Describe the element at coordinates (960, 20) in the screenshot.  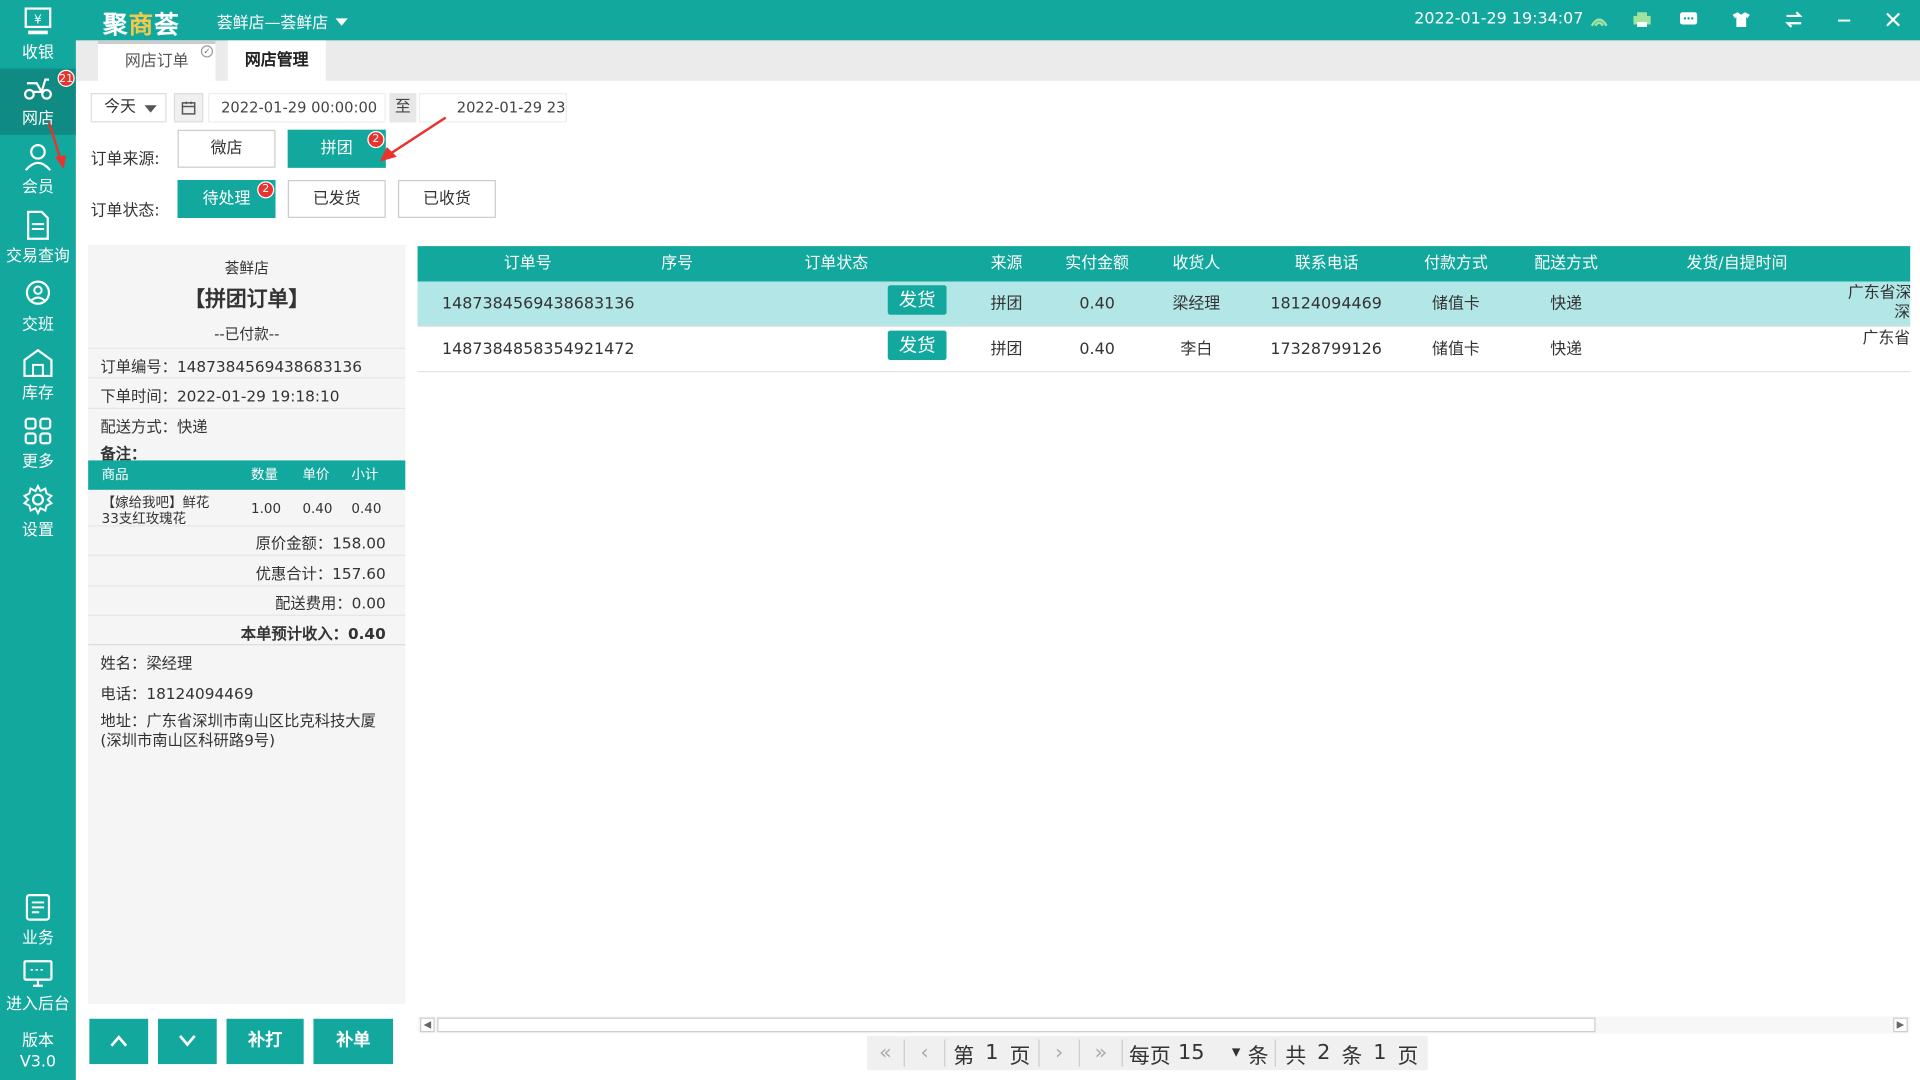
I see `top-bar: 聚商荟 荟鲜店—荟鲜店 2022-01-29 19:34:07` at that location.